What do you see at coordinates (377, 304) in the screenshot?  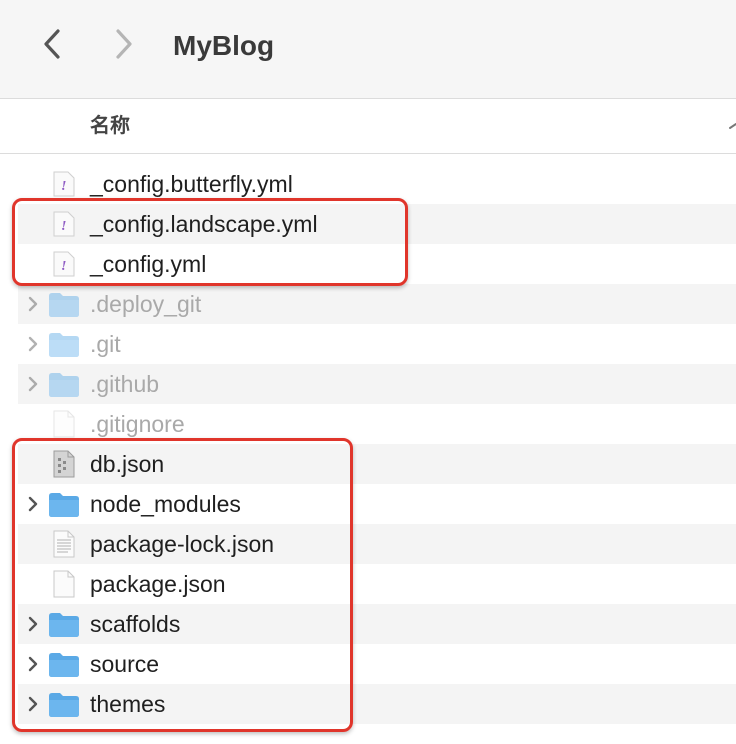 I see `folder-row: .deploy_git` at bounding box center [377, 304].